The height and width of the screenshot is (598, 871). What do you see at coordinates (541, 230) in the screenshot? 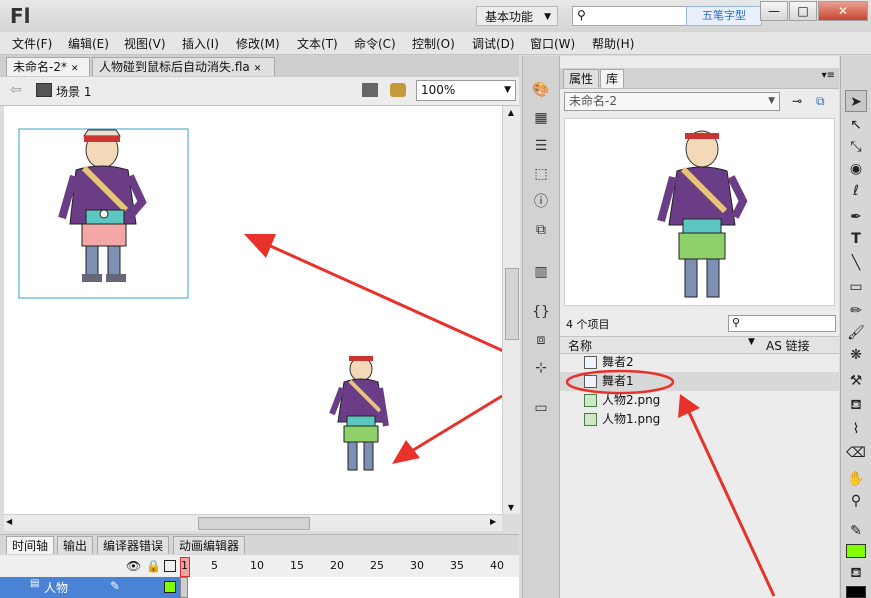
I see `scene-icon: ⧉` at bounding box center [541, 230].